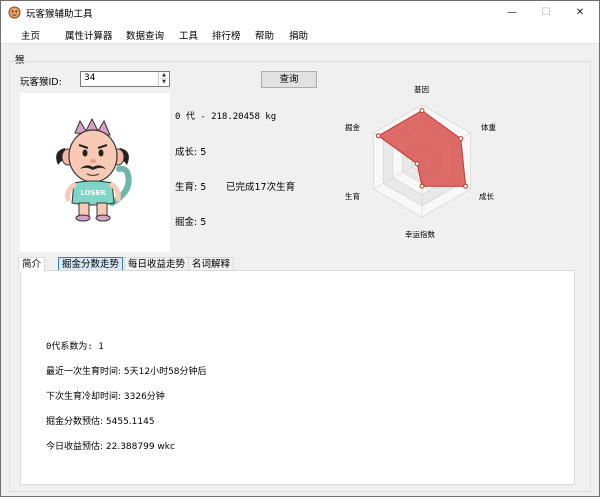 The width and height of the screenshot is (600, 497). Describe the element at coordinates (126, 372) in the screenshot. I see `last-breed-text: 最近一次生育时间: 5天12小时58分钟后` at that location.